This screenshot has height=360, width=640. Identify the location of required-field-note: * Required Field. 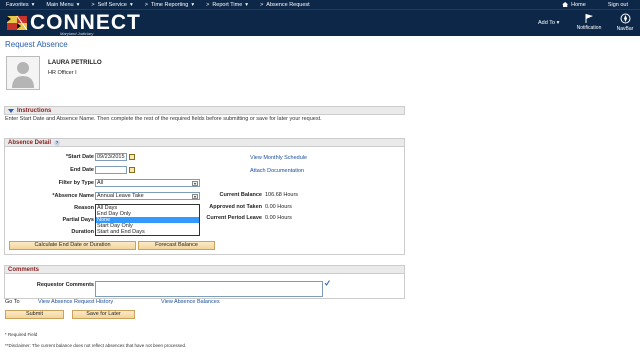
(21, 334).